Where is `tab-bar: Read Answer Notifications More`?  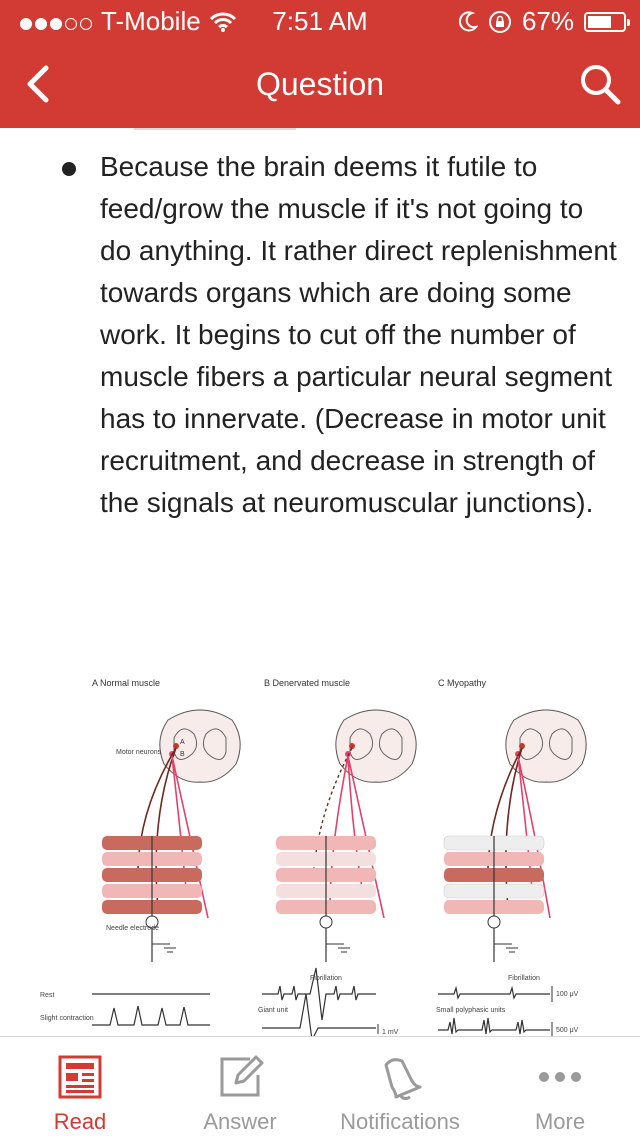 tab-bar: Read Answer Notifications More is located at coordinates (320, 1086).